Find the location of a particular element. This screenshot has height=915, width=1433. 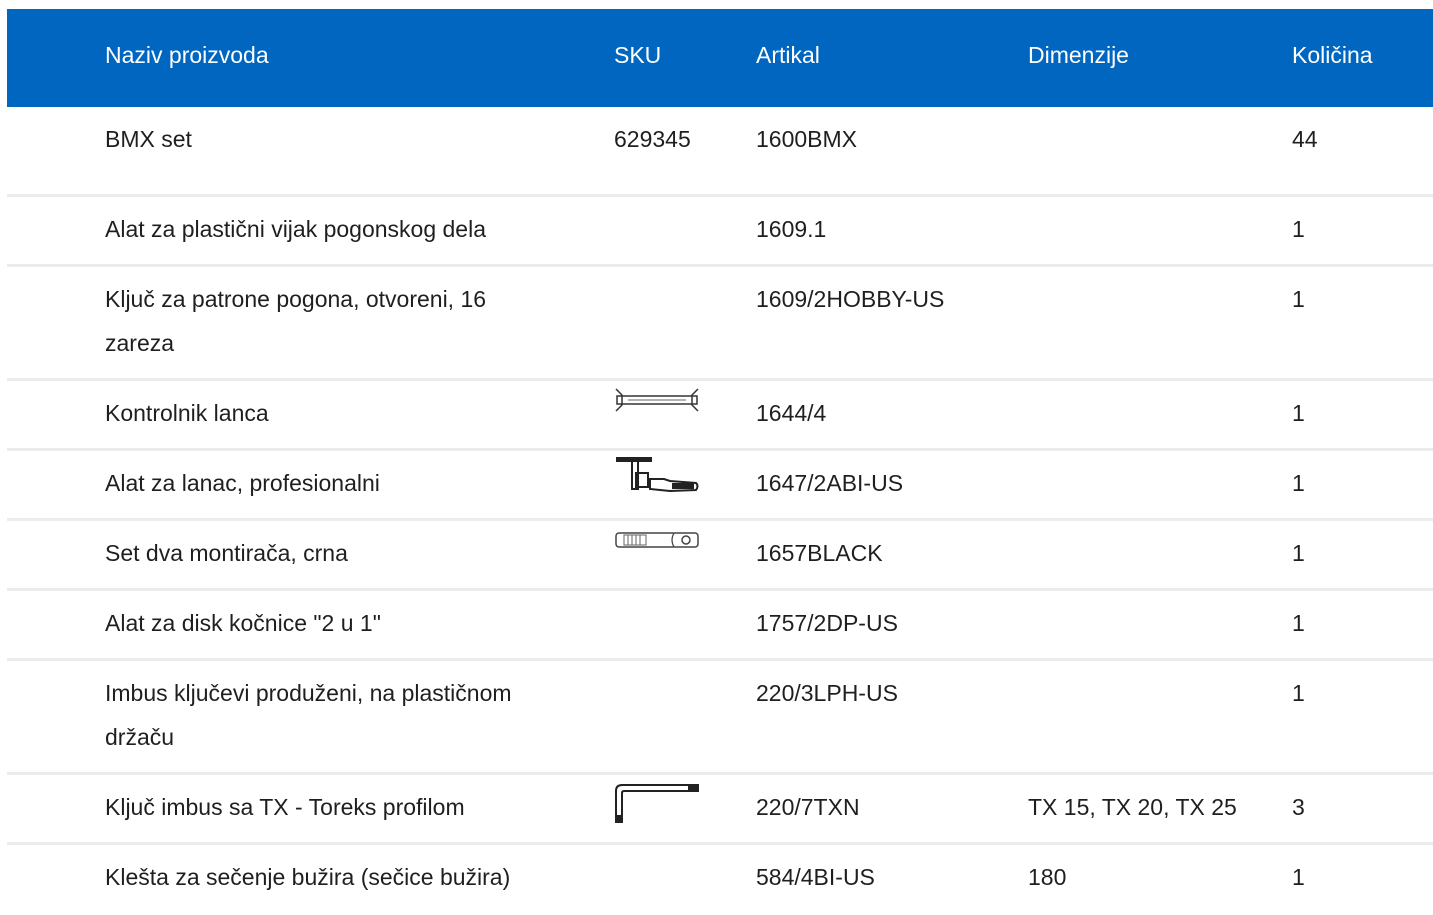

header-name: Naziv proizvoda is located at coordinates (187, 55).